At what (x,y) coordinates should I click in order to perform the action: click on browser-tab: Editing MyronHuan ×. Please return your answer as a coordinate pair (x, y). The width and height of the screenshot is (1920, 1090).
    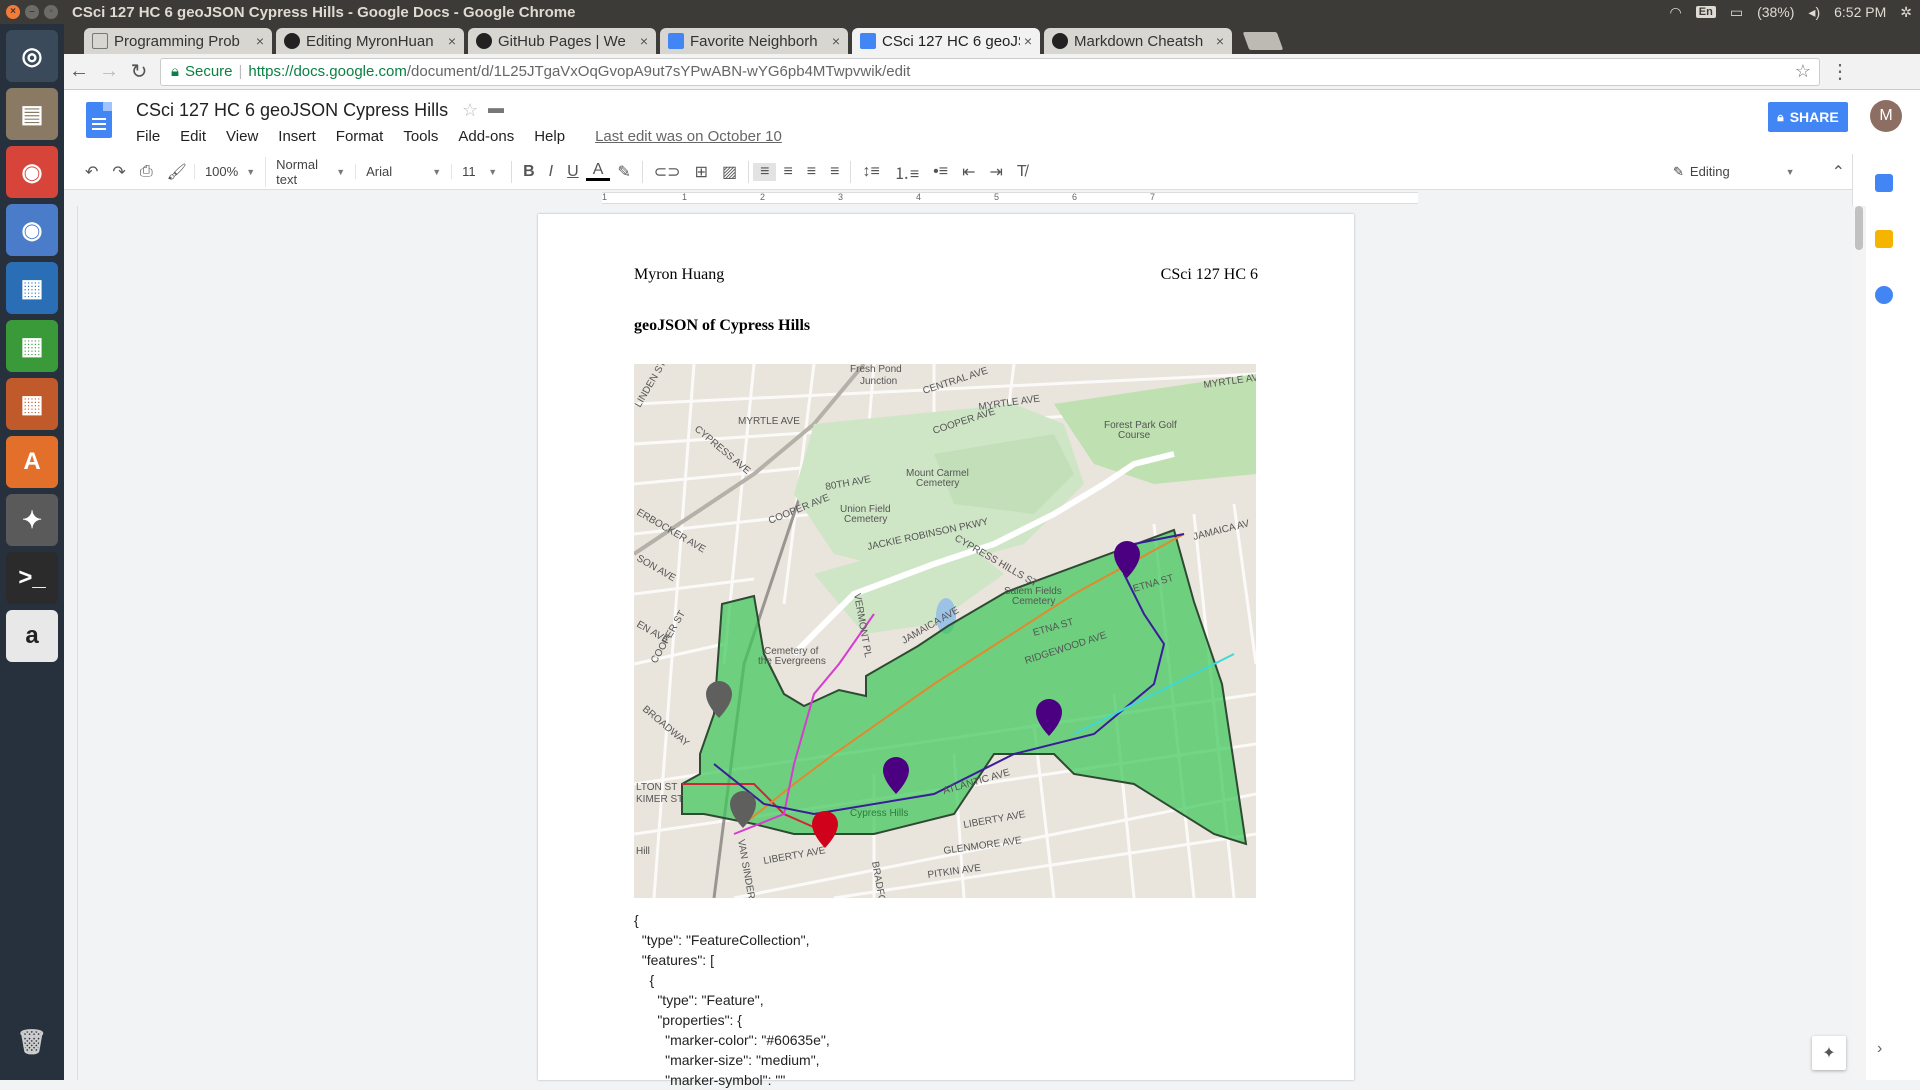
    Looking at the image, I should click on (370, 41).